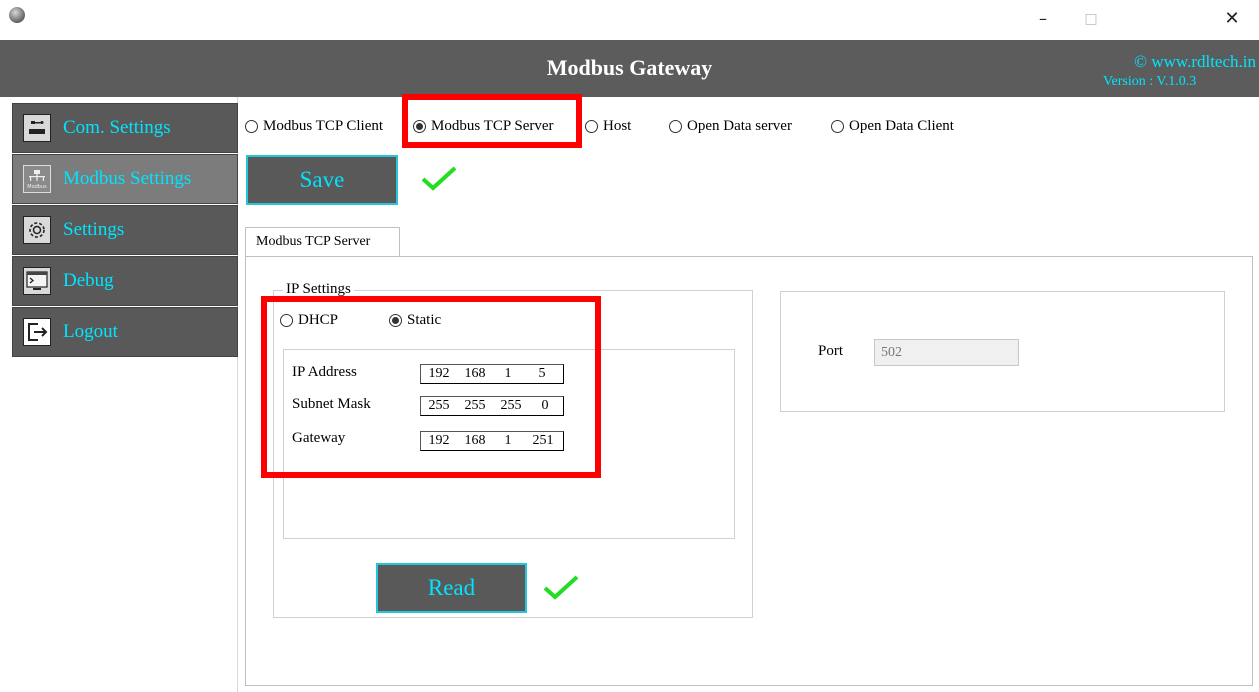  Describe the element at coordinates (37, 128) in the screenshot. I see `com-port-icon` at that location.